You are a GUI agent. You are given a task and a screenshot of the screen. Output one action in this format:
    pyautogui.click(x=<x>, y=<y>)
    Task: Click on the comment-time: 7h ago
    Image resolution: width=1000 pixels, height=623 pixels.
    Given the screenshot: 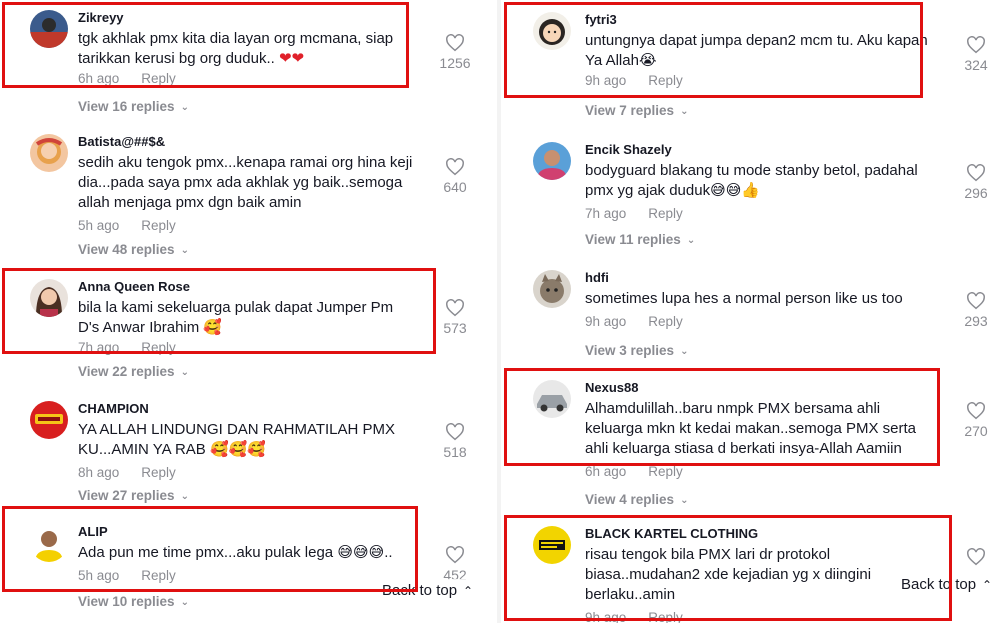 What is the action you would take?
    pyautogui.click(x=606, y=213)
    